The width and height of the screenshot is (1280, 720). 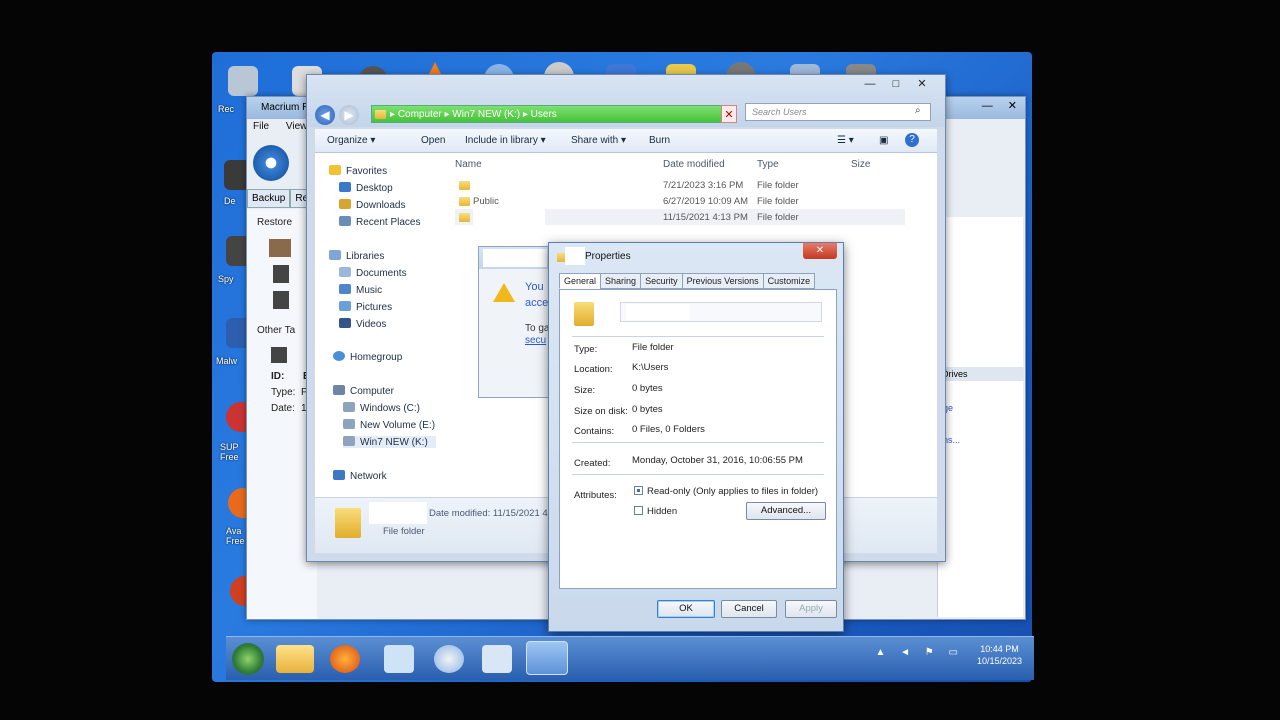 I want to click on paint-icon, so click(x=449, y=659).